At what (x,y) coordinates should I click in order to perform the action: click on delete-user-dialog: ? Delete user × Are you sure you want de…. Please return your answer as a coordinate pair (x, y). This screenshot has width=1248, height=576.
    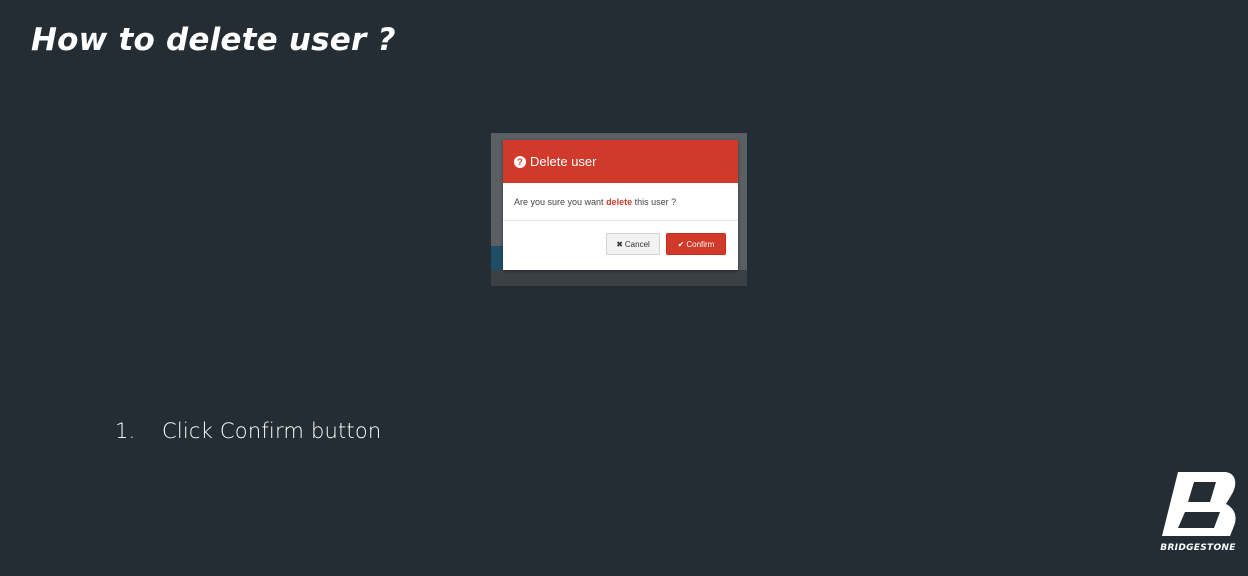
    Looking at the image, I should click on (620, 205).